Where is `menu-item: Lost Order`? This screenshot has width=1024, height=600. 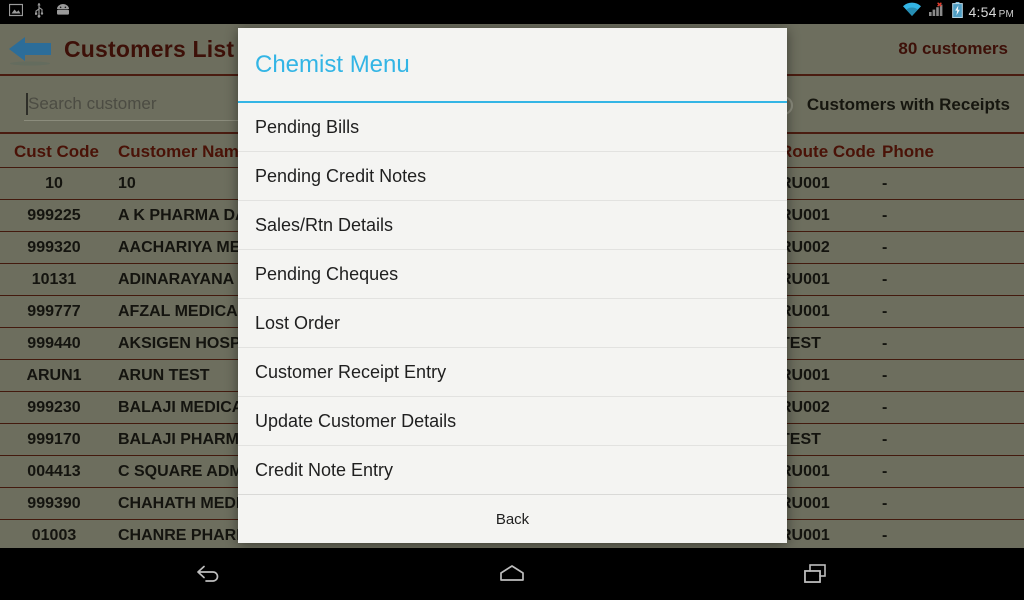 menu-item: Lost Order is located at coordinates (512, 323).